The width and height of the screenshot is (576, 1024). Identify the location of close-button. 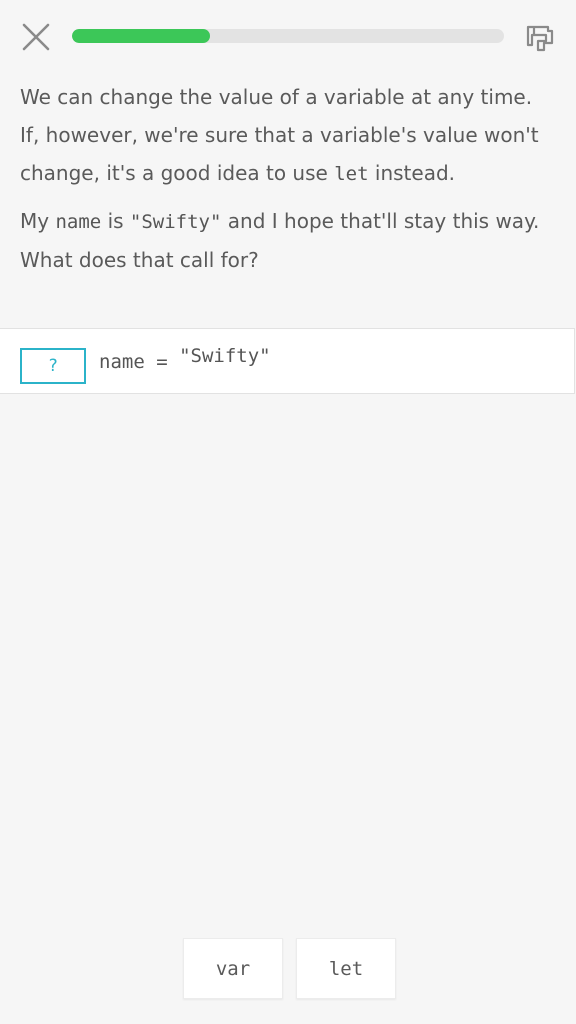
(36, 37).